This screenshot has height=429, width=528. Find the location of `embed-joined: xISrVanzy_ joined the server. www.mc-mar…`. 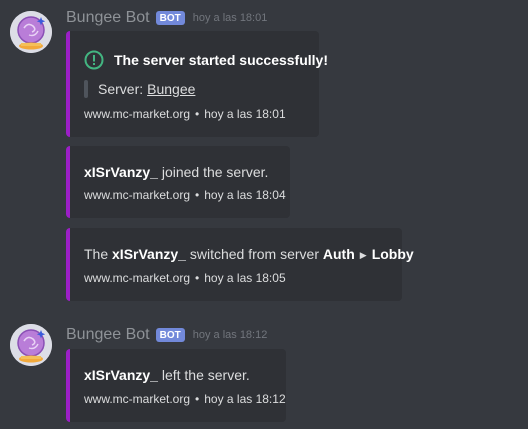

embed-joined: xISrVanzy_ joined the server. www.mc-mar… is located at coordinates (178, 182).